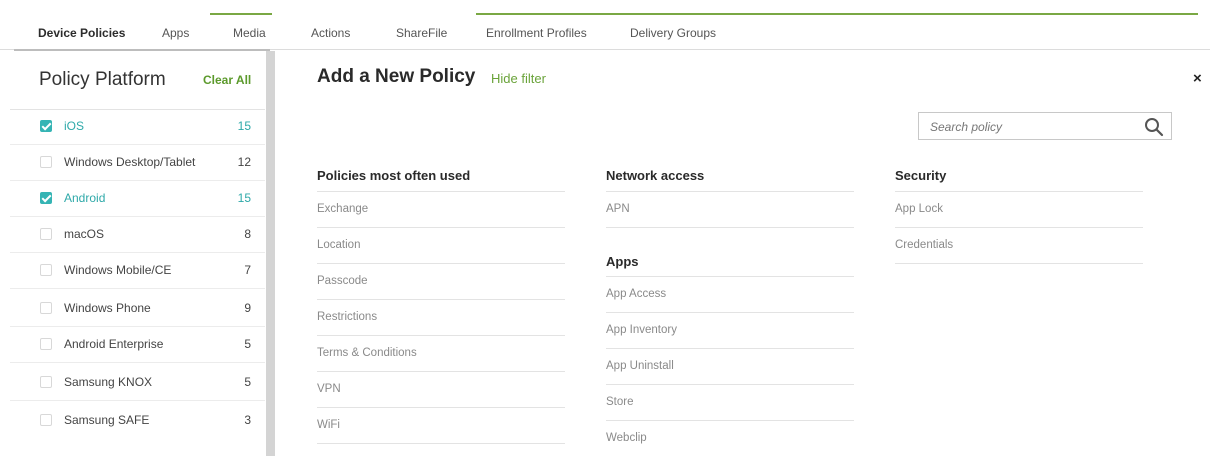  Describe the element at coordinates (441, 246) in the screenshot. I see `policy-item-location: Location` at that location.